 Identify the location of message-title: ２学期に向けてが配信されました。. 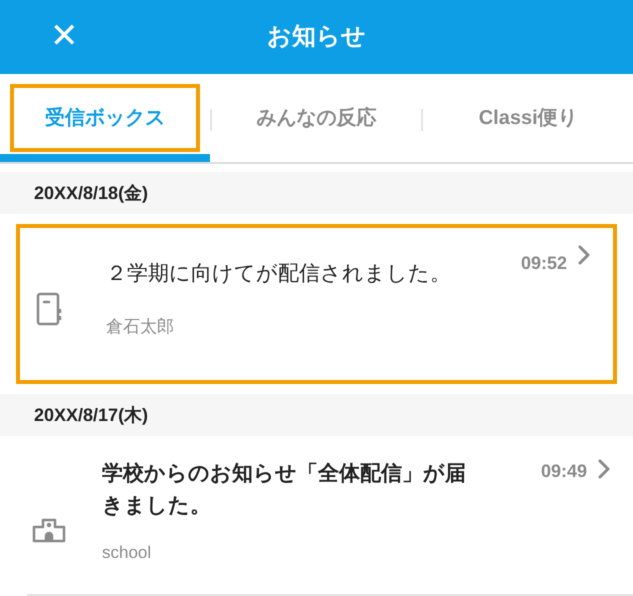
(279, 274).